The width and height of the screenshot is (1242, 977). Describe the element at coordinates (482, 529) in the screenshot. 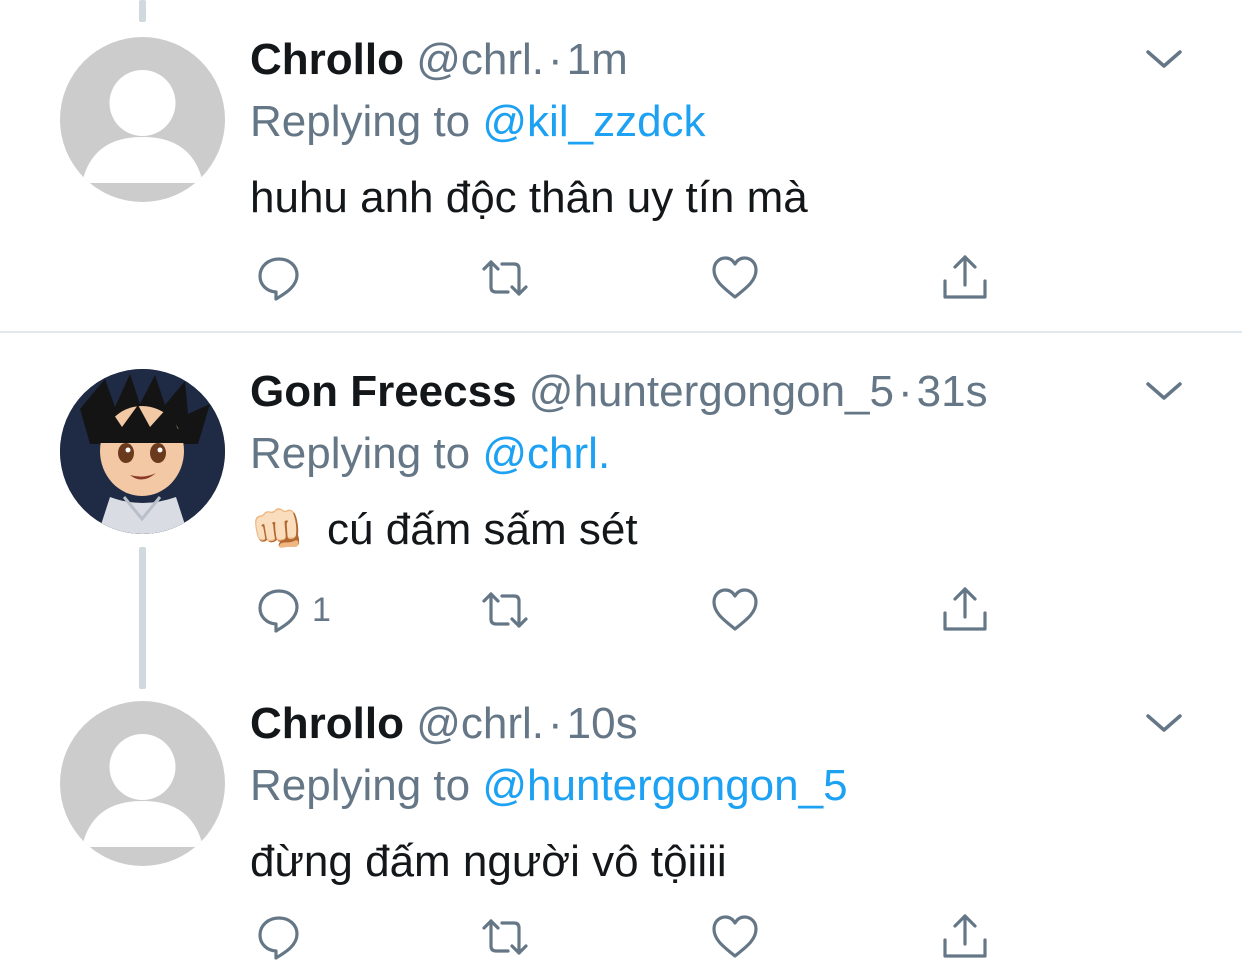

I see `tweet-text: cú đấm sấm sét` at that location.